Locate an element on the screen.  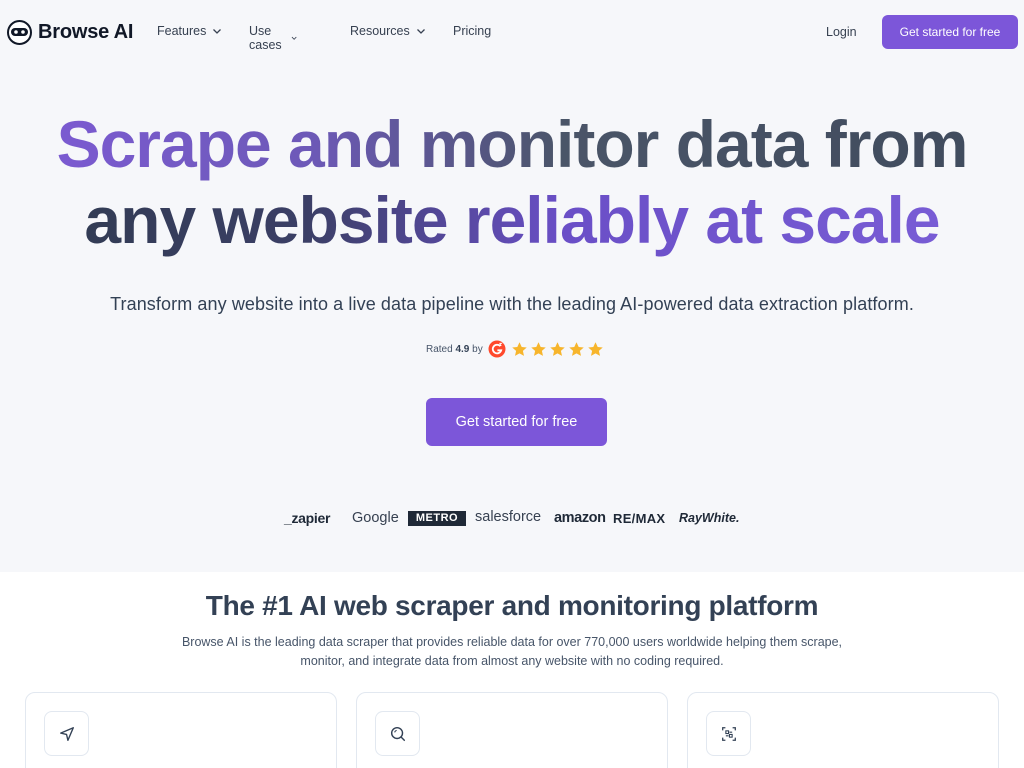
rating-stars is located at coordinates (557, 349).